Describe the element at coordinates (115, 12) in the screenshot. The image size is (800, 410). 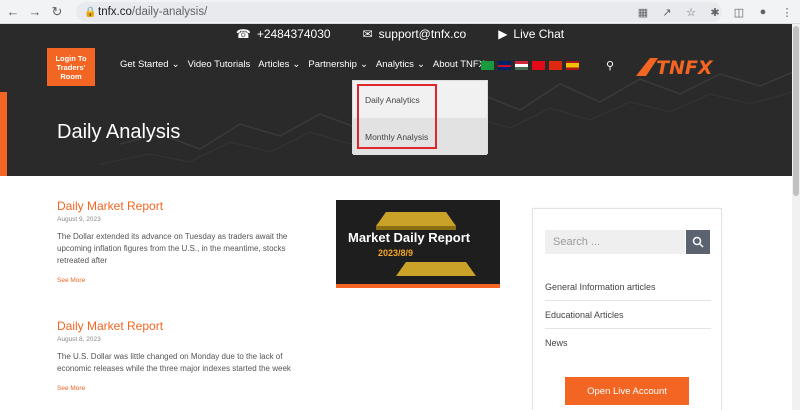
I see `url-host: tnfx.co` at that location.